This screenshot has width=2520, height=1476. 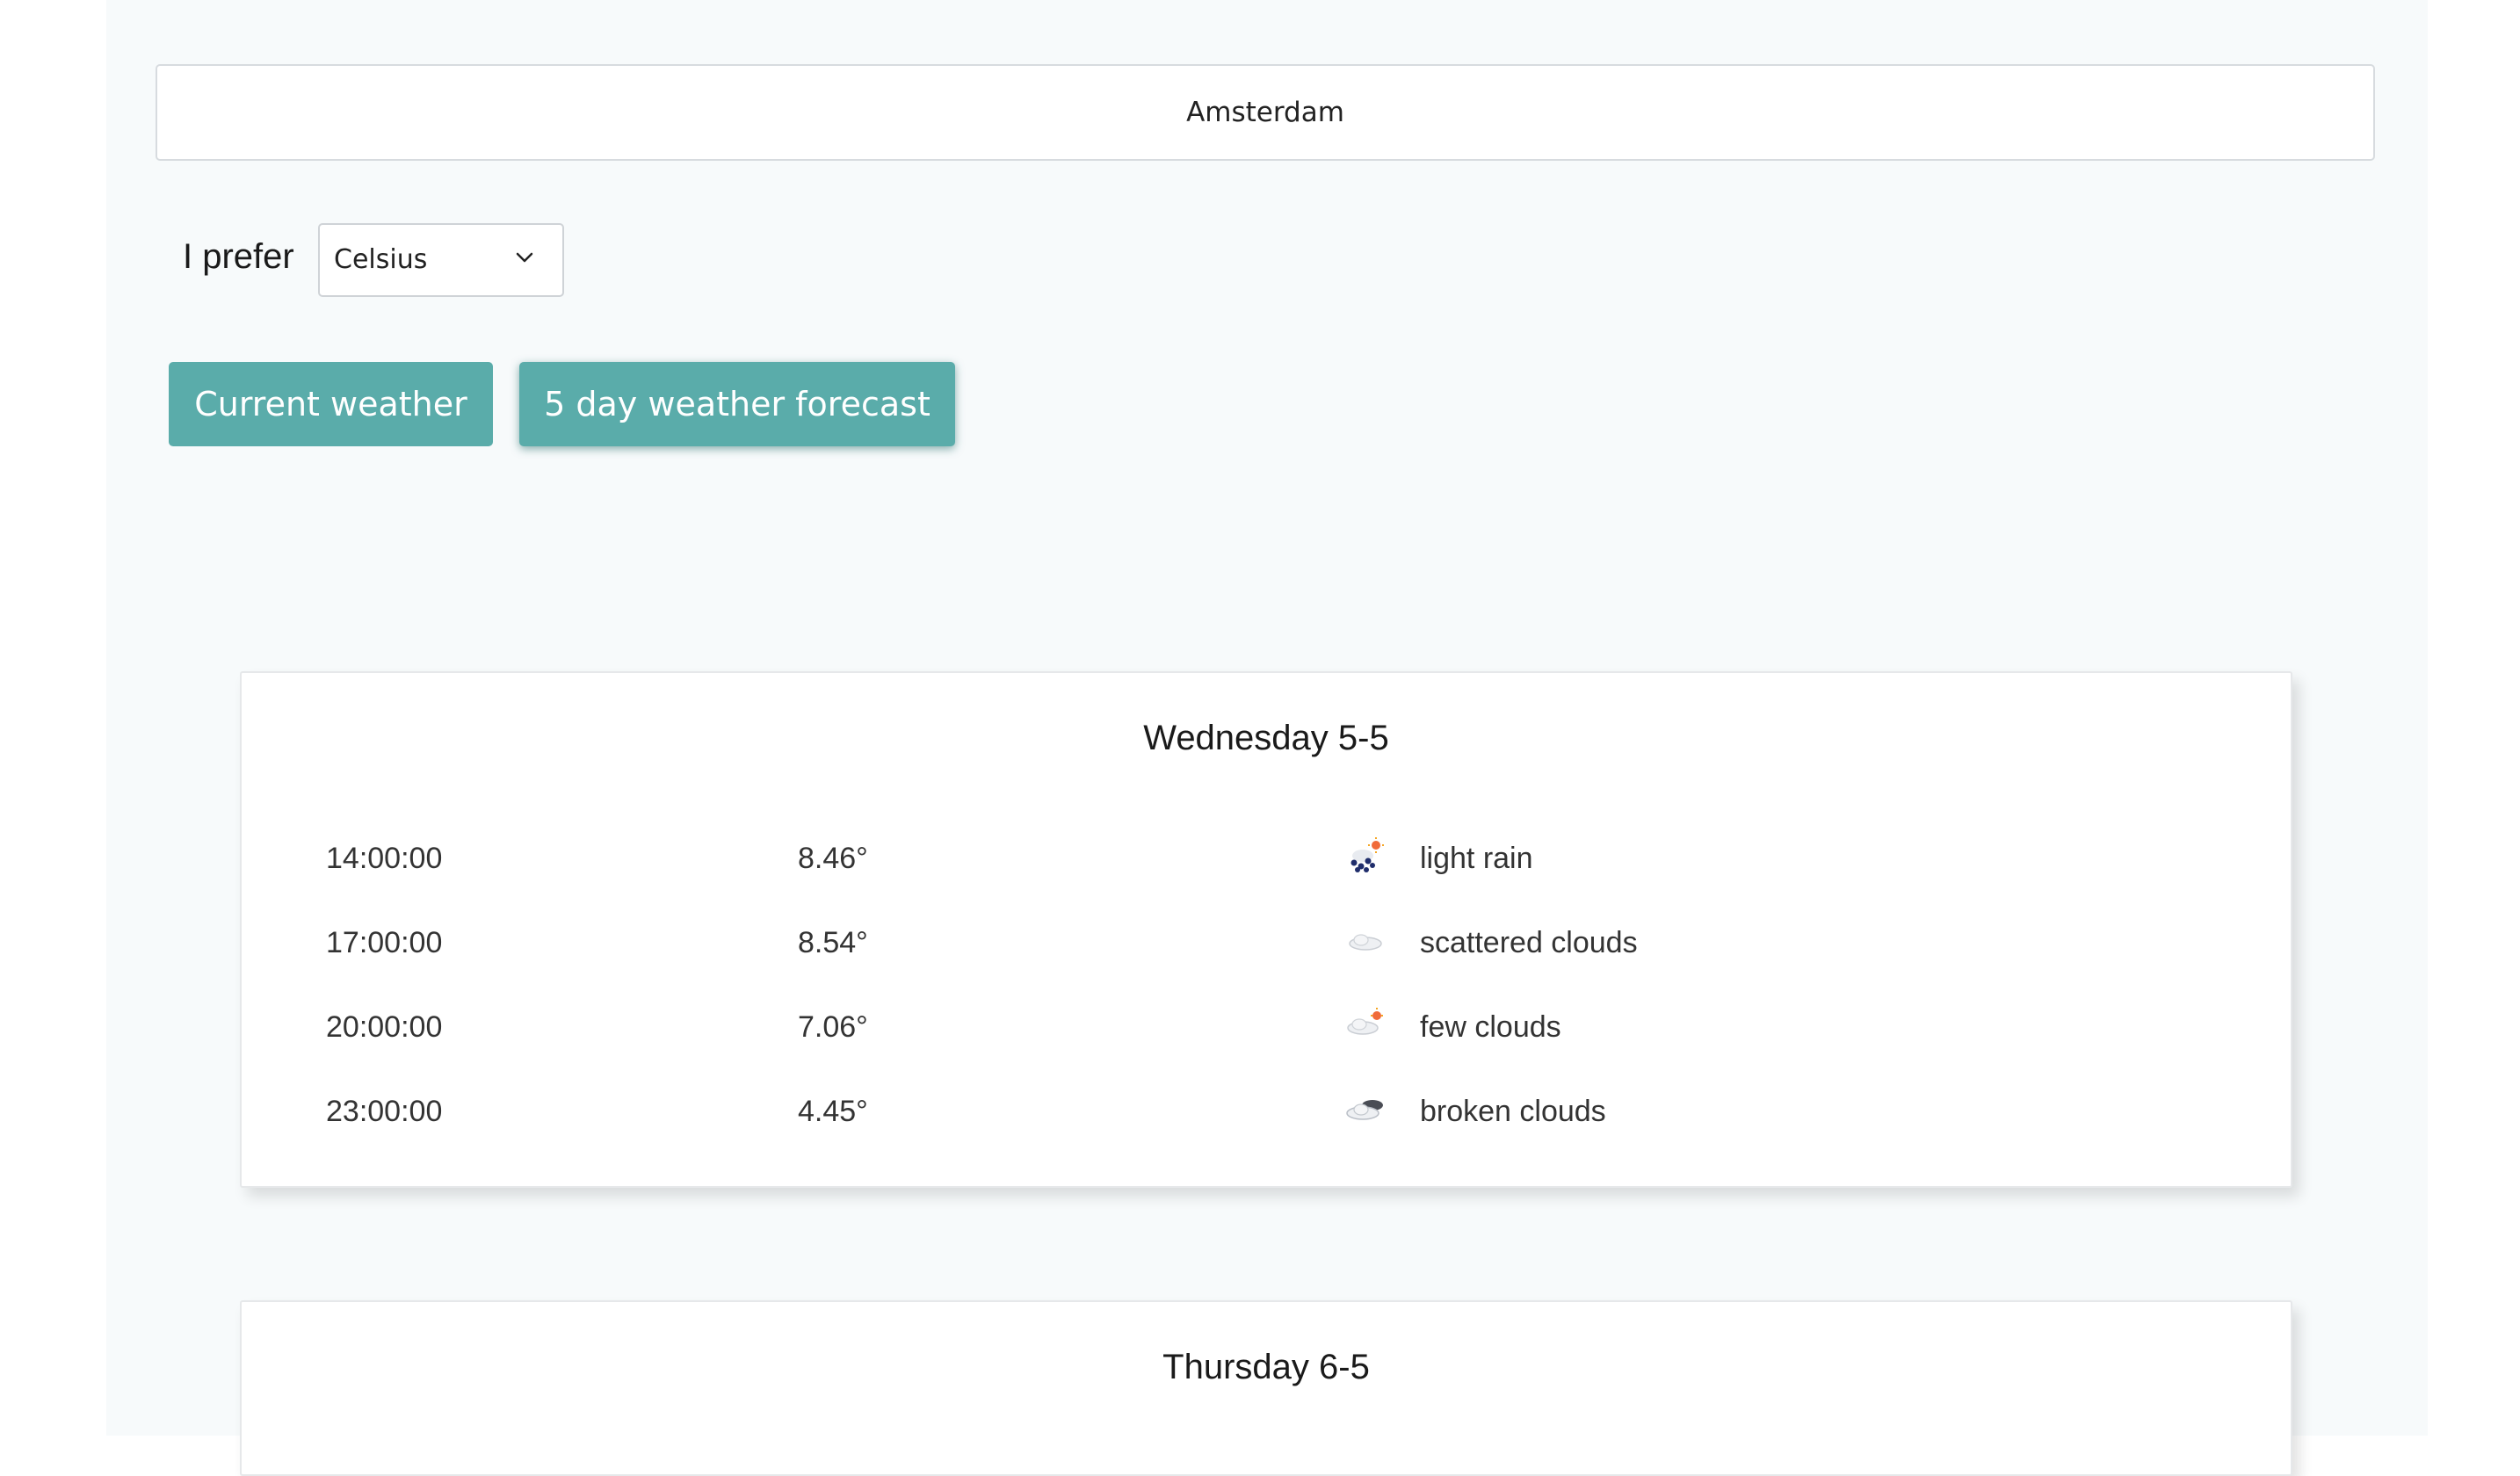 I want to click on forecast-time: 23:00:00, so click(x=384, y=1111).